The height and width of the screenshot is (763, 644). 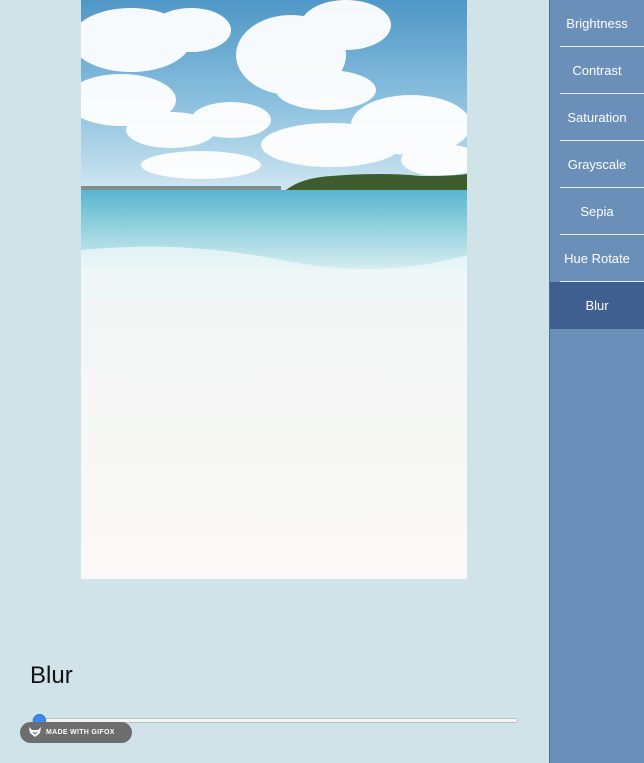 What do you see at coordinates (80, 732) in the screenshot?
I see `badge-label: MADE WITH GIFOX` at bounding box center [80, 732].